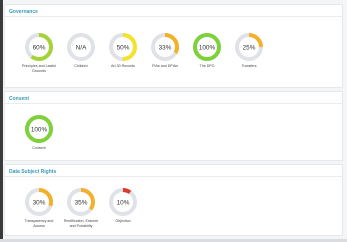 This screenshot has height=242, width=347. What do you see at coordinates (39, 68) in the screenshot?
I see `gauge-label: Principles and Lawful Grounds` at bounding box center [39, 68].